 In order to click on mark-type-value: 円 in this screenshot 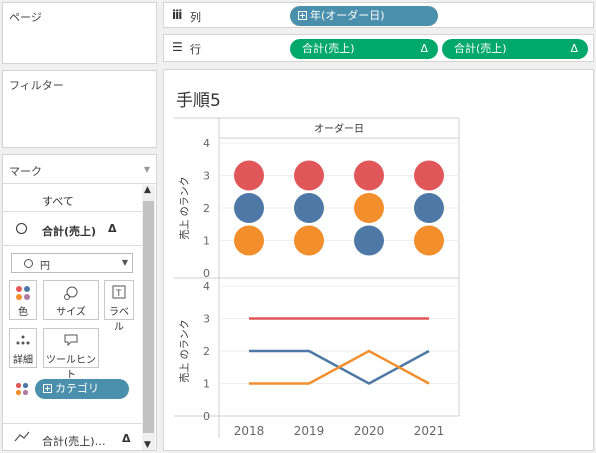, I will do `click(45, 266)`.